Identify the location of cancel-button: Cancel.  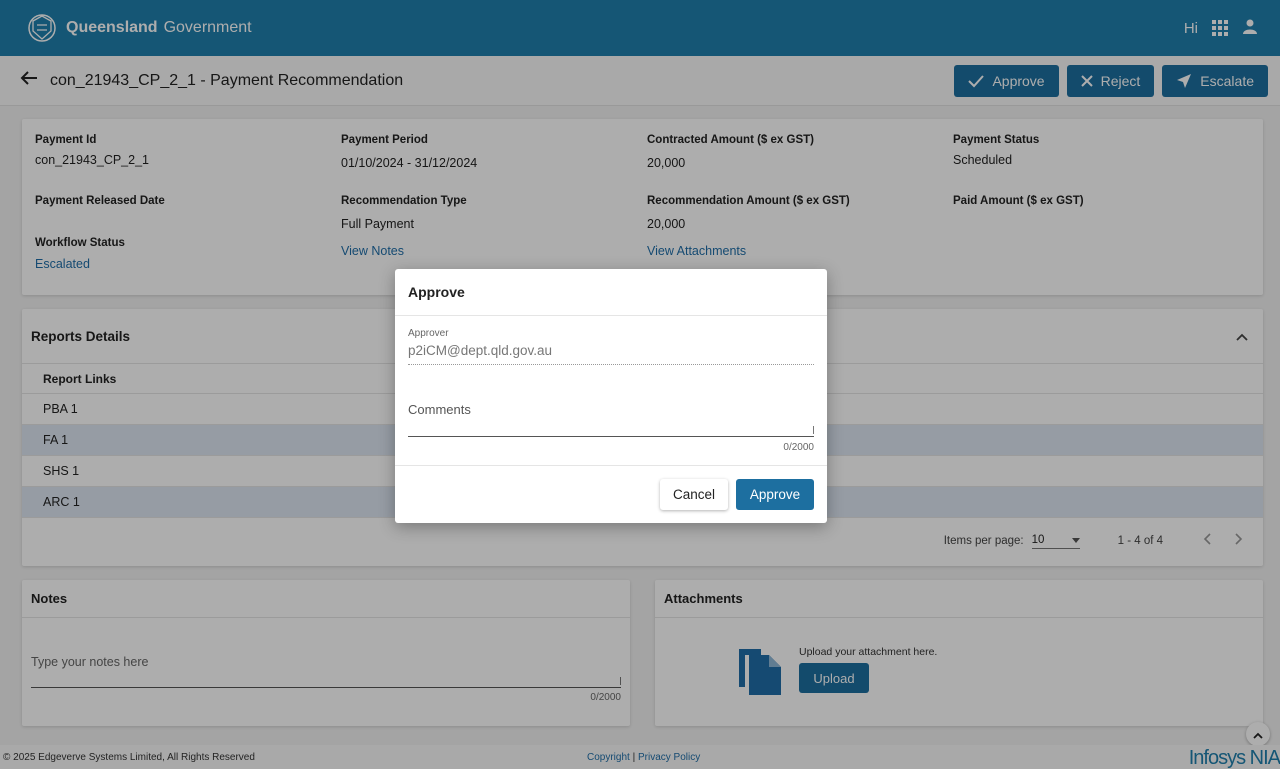
(694, 494).